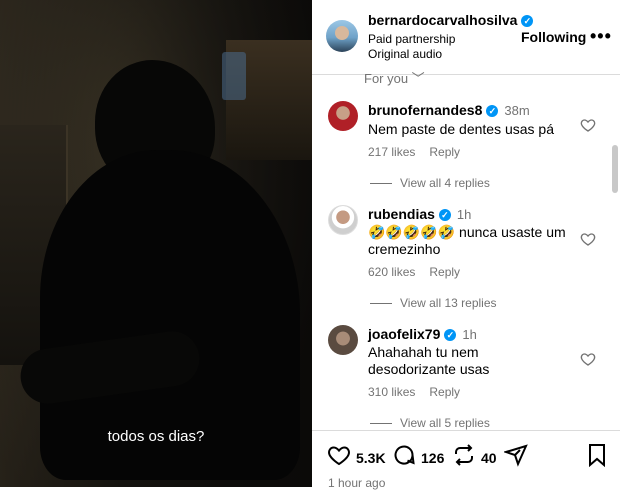 The image size is (620, 490). I want to click on comment-likes: 310 likes, so click(391, 392).